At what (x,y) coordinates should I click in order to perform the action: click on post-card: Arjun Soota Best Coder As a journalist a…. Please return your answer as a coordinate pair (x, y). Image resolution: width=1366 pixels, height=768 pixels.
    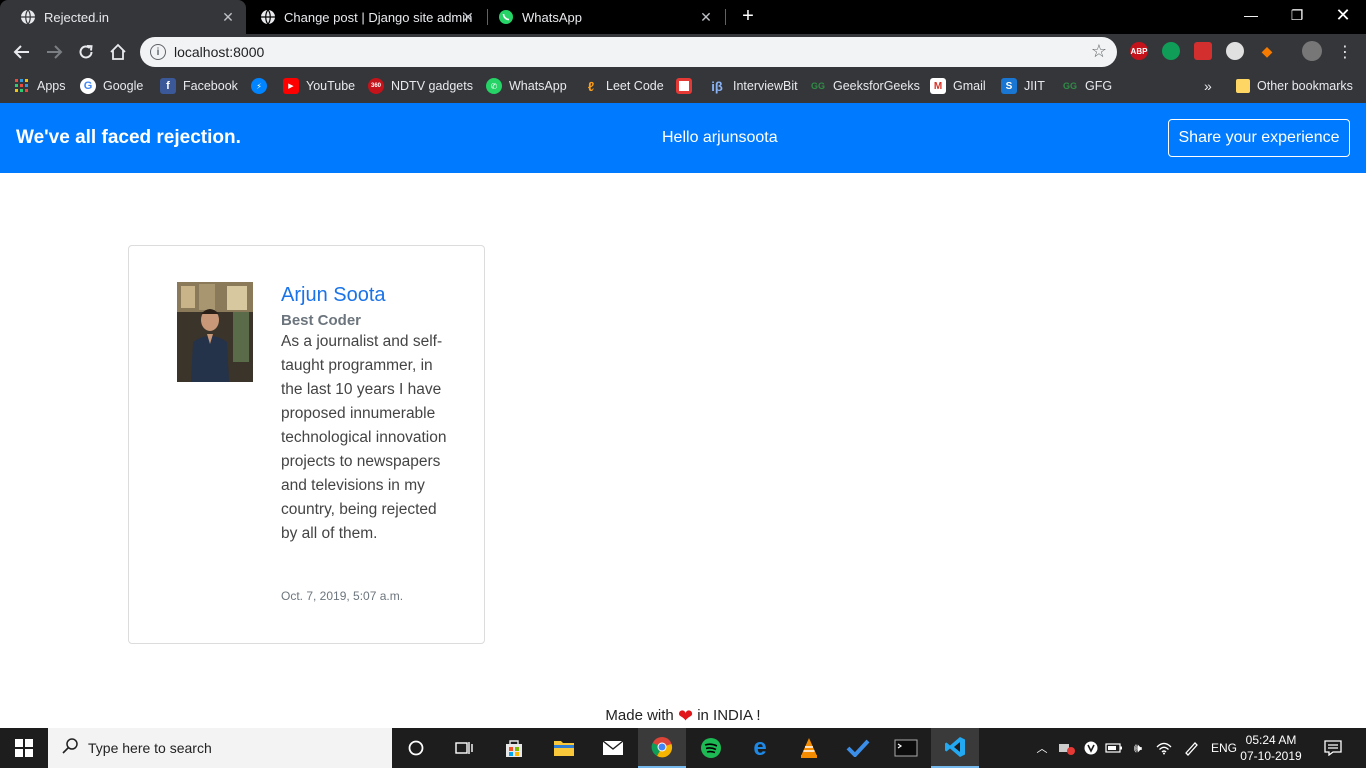
    Looking at the image, I should click on (306, 444).